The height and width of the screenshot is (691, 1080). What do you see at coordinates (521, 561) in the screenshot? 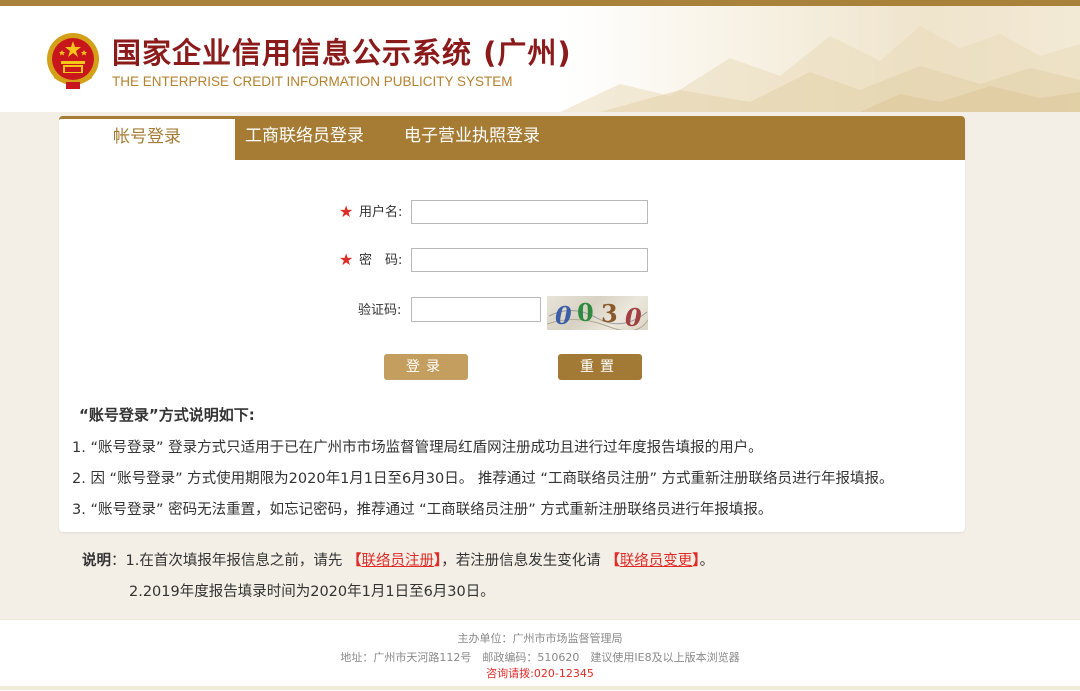
I see `remark-text: ，若注册信息发生变化请` at bounding box center [521, 561].